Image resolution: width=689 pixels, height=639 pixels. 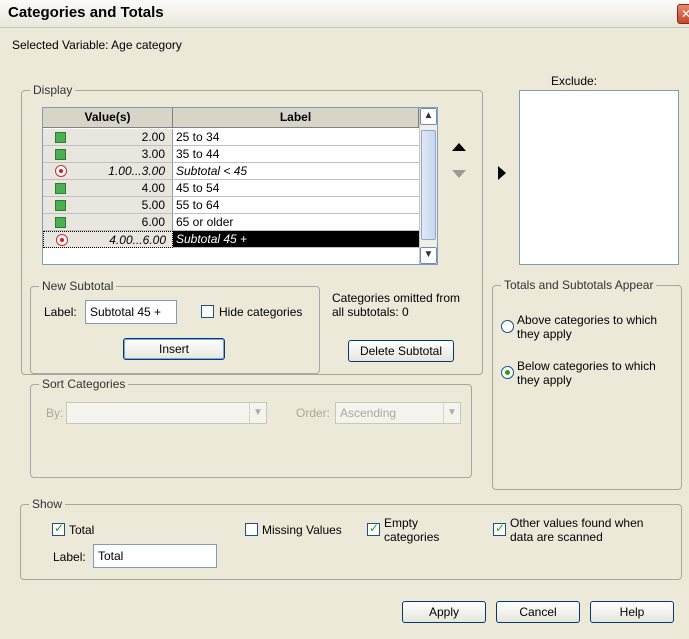 I want to click on scroll-down-icon: ▼, so click(x=428, y=255).